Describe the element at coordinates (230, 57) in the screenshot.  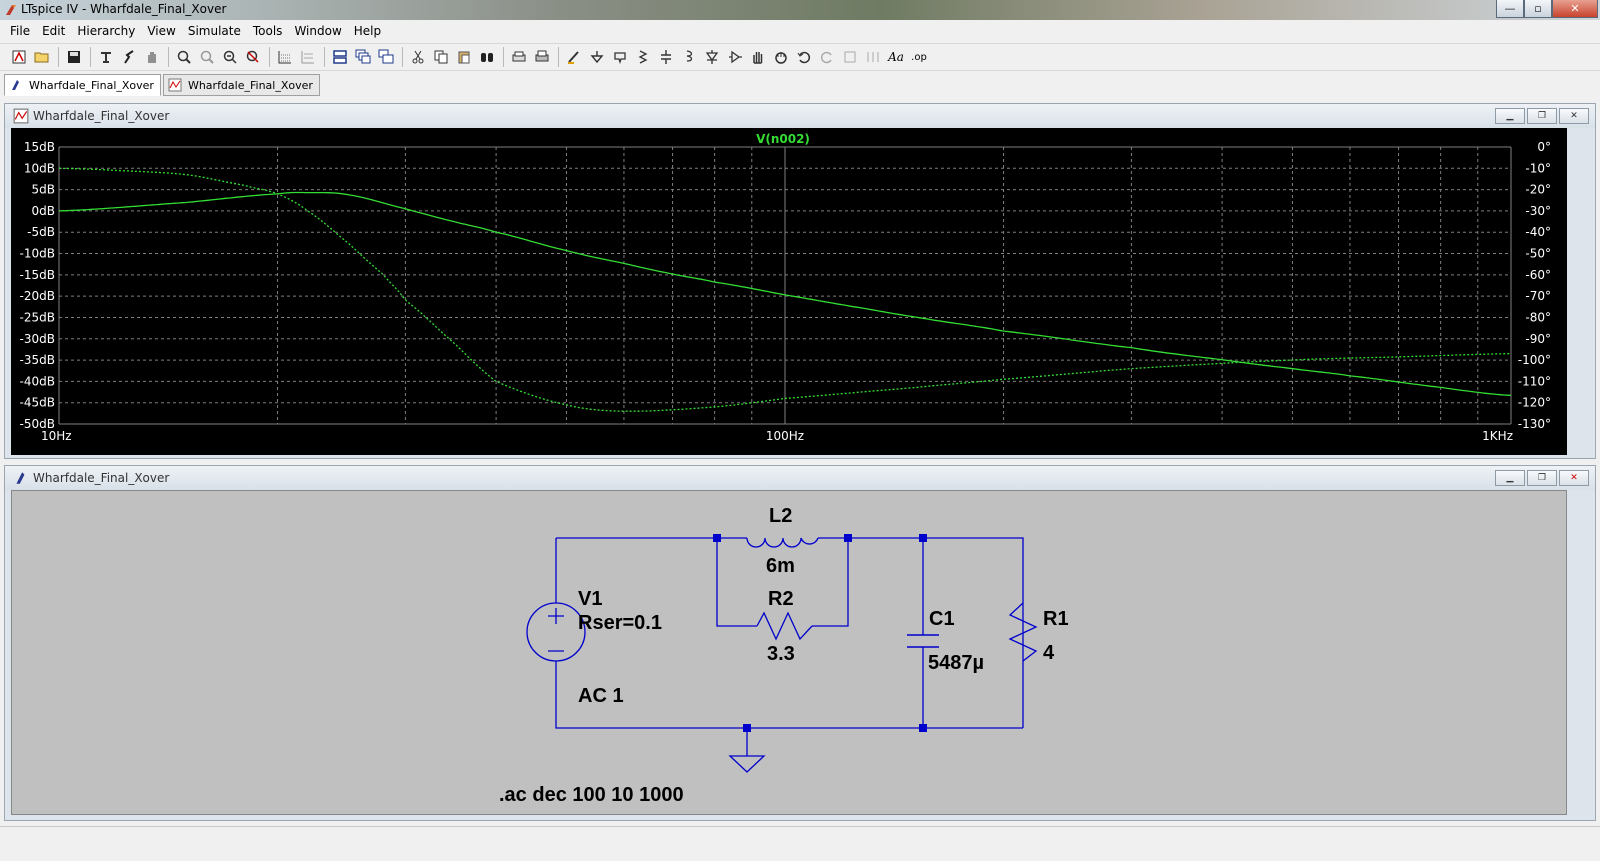
I see `zoom-out-icon` at that location.